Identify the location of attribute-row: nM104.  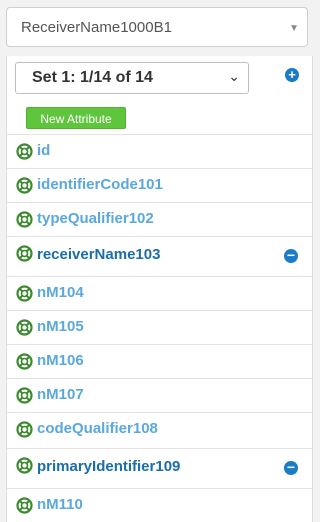
(159, 293).